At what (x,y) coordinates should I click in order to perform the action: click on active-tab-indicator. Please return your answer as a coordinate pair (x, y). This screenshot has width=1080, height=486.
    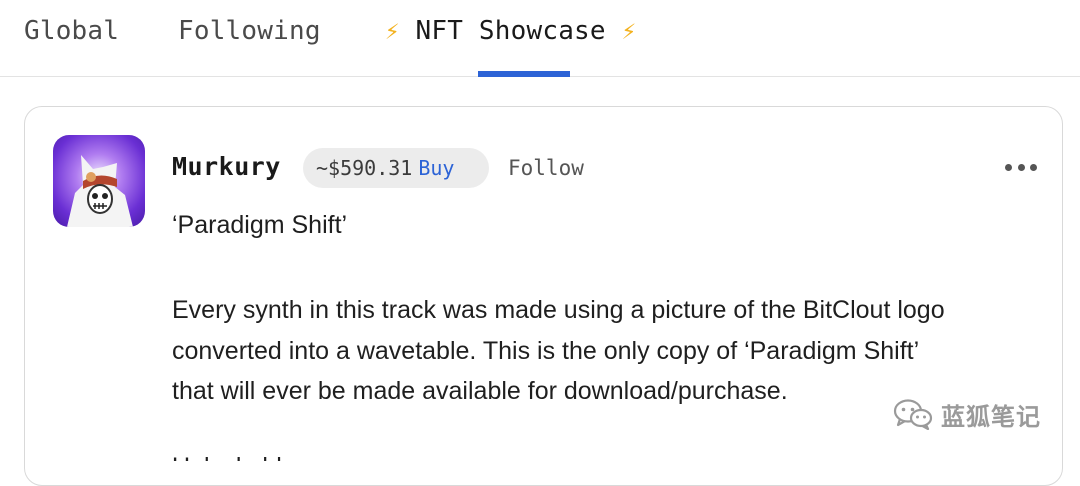
    Looking at the image, I should click on (524, 74).